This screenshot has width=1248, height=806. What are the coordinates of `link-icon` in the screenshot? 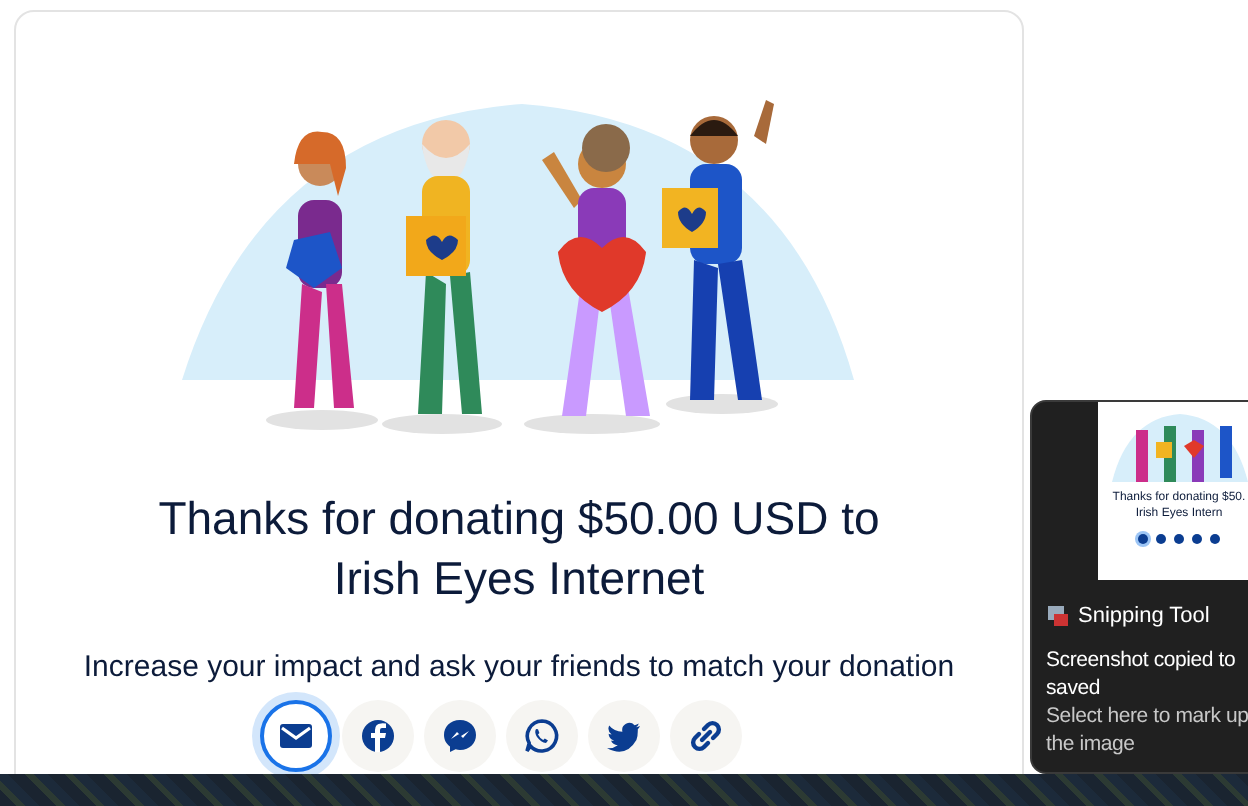 It's located at (706, 736).